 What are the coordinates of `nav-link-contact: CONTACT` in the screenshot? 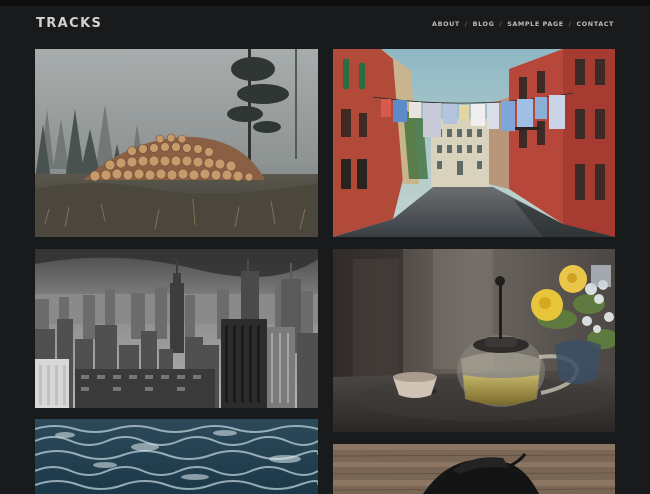 It's located at (595, 24).